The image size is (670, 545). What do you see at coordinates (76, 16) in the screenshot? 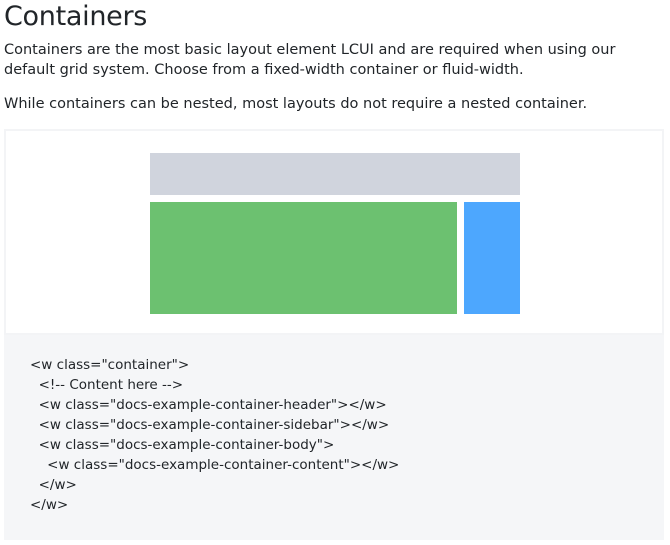
I see `page-title: Containers` at bounding box center [76, 16].